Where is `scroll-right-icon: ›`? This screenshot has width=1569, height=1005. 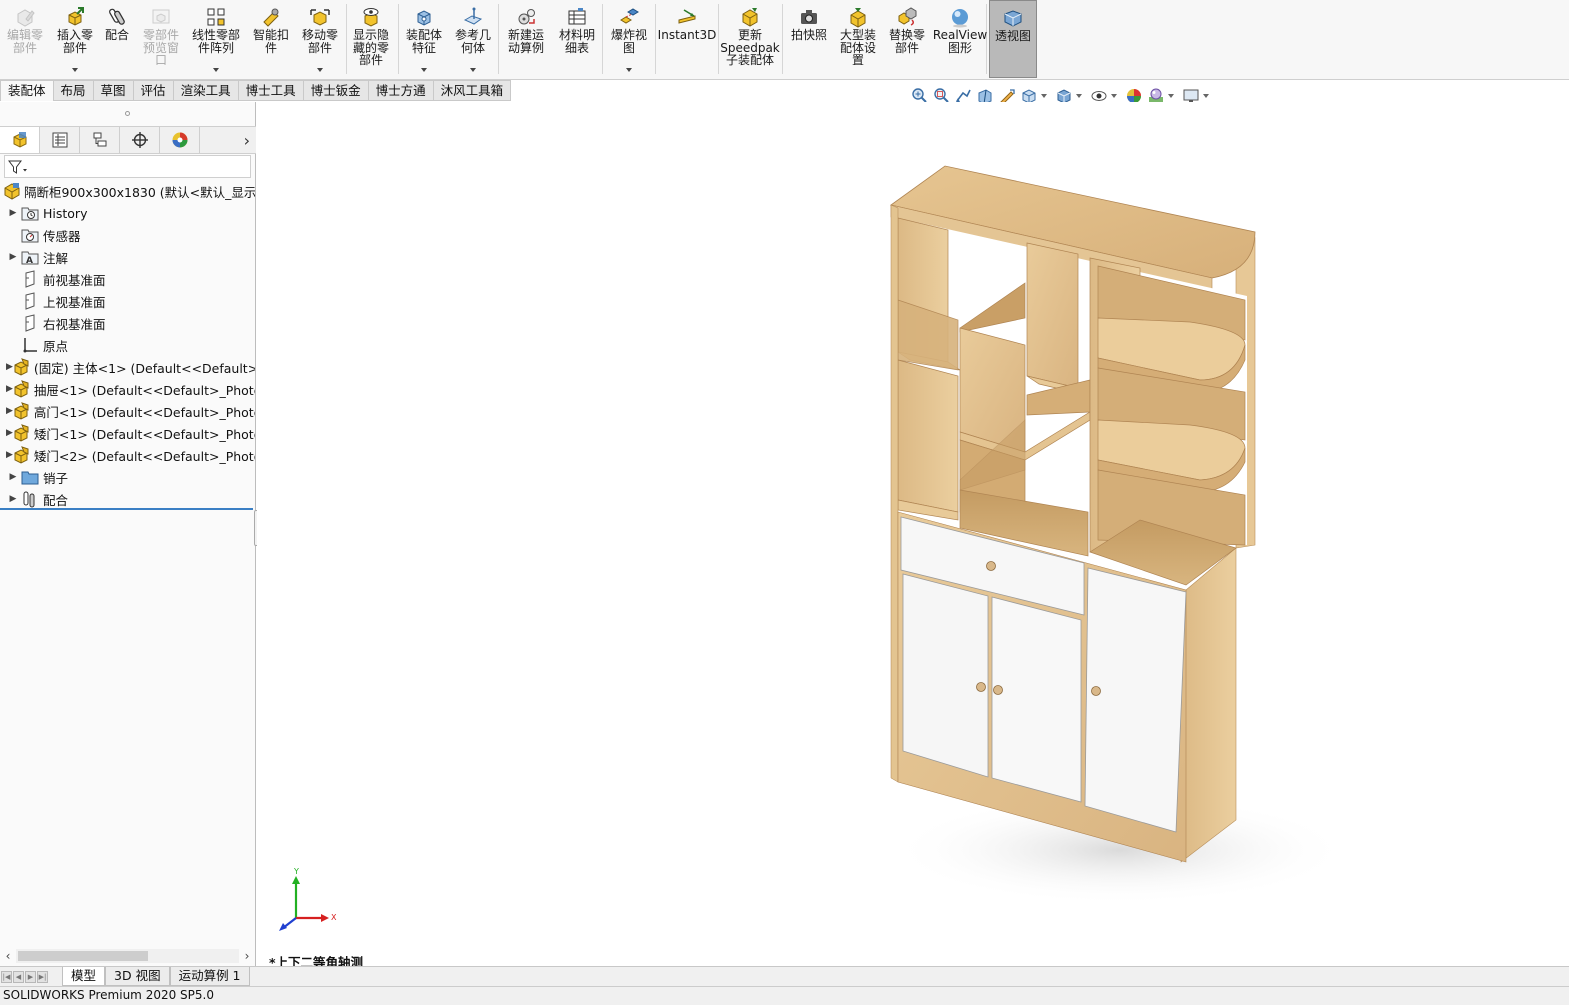 scroll-right-icon: › is located at coordinates (247, 956).